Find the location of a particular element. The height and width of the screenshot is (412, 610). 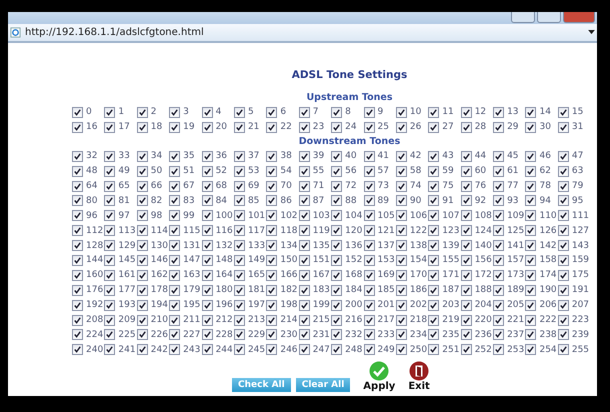

address-bar: http://192.168.1.1/adslcfgtone.html is located at coordinates (302, 33).